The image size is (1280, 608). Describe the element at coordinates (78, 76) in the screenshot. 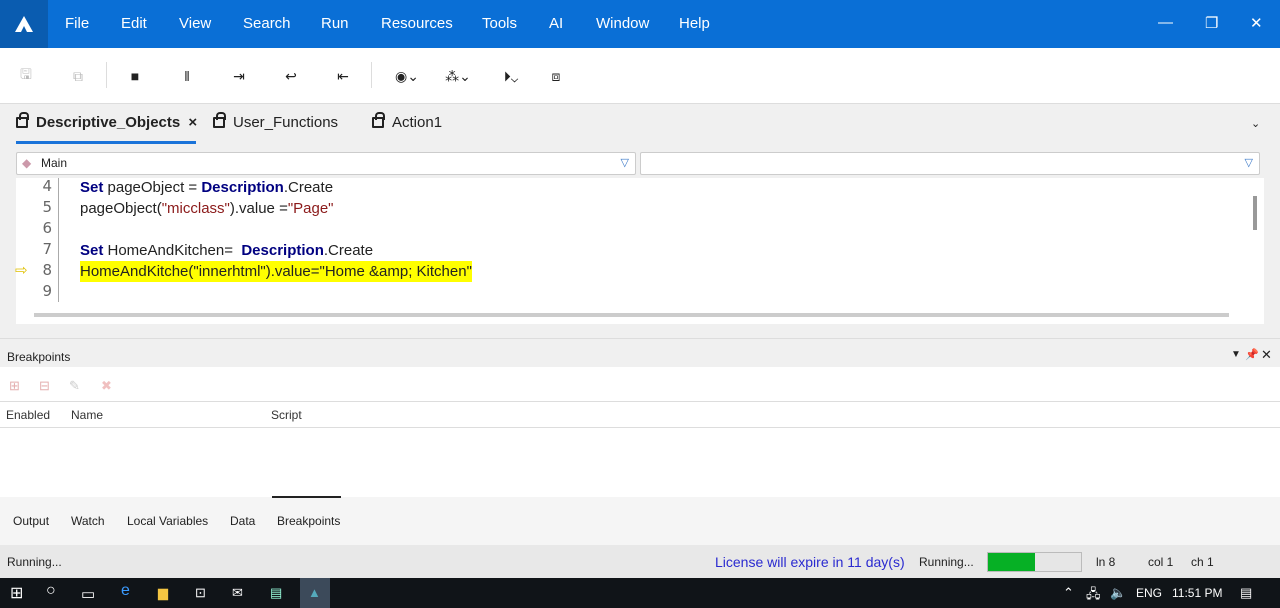

I see `save-all-icon: ⧉` at that location.